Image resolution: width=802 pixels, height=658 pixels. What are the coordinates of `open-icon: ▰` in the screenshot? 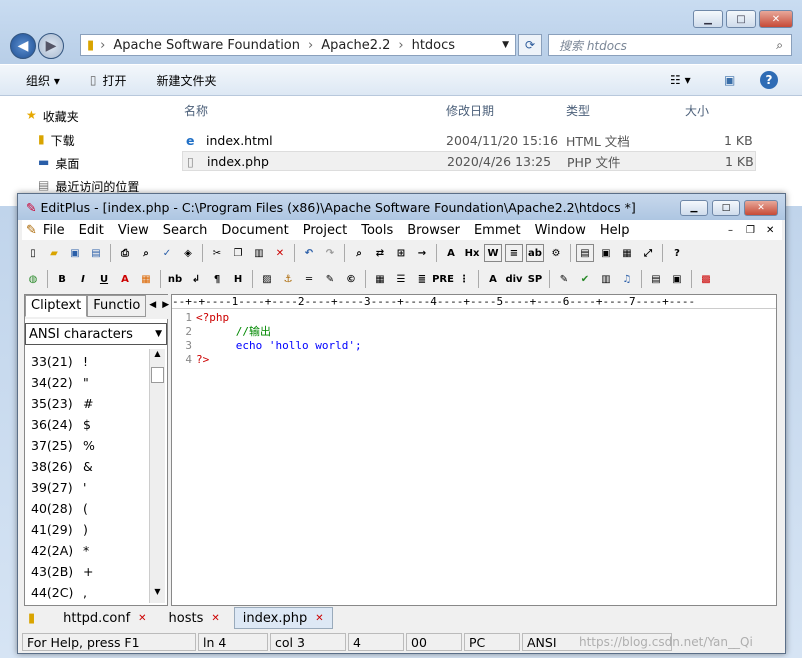 It's located at (54, 253).